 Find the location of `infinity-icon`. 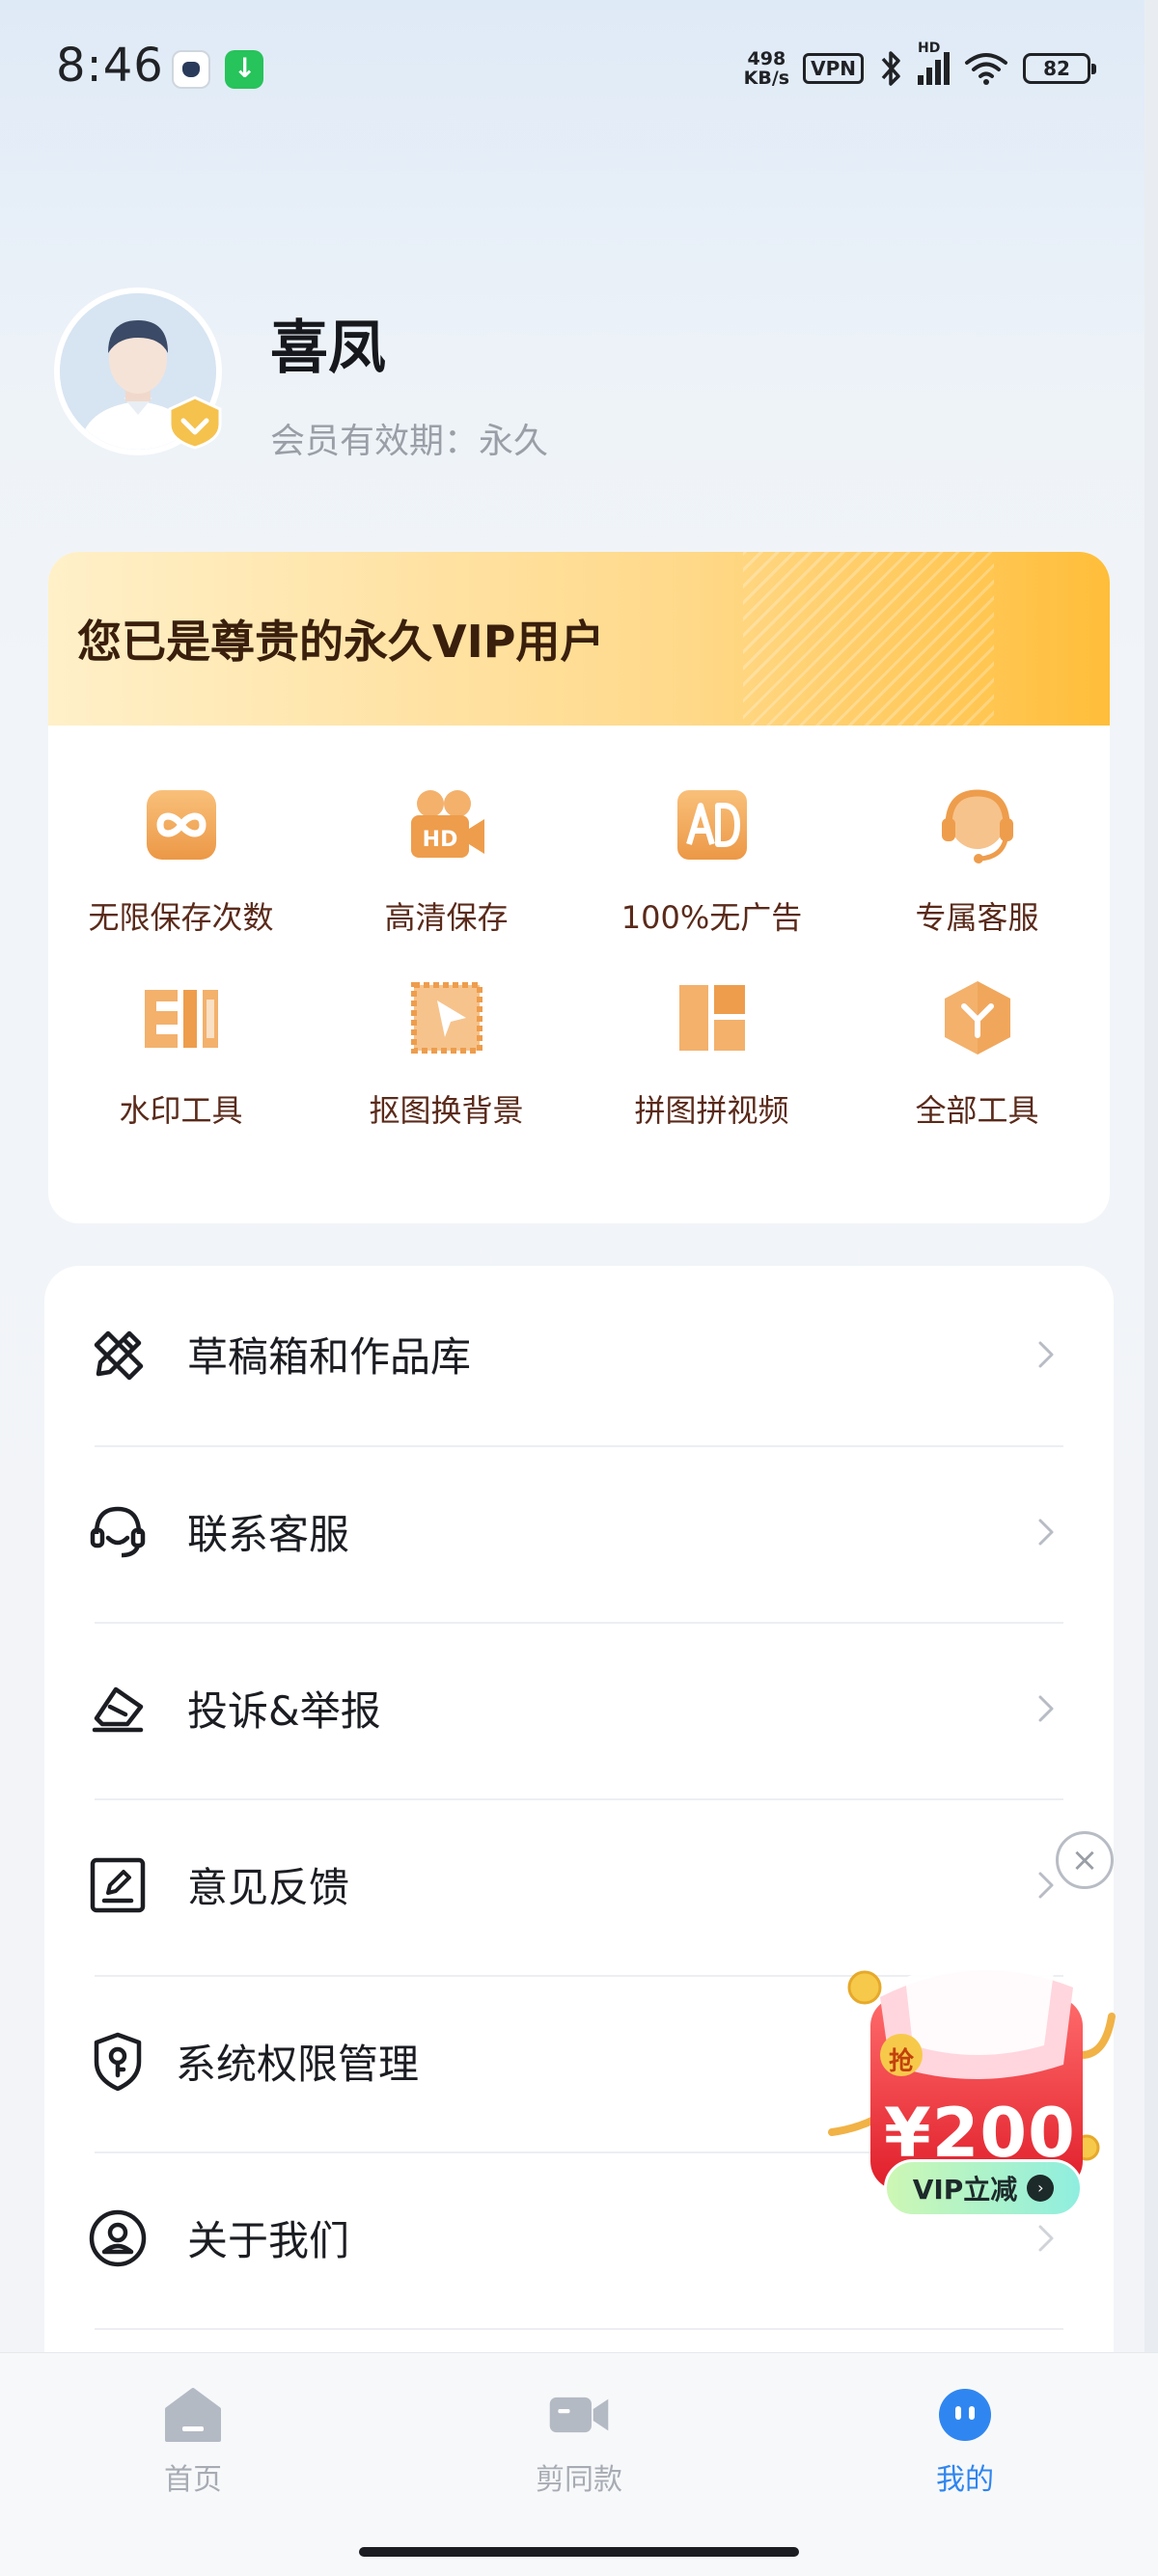

infinity-icon is located at coordinates (181, 824).